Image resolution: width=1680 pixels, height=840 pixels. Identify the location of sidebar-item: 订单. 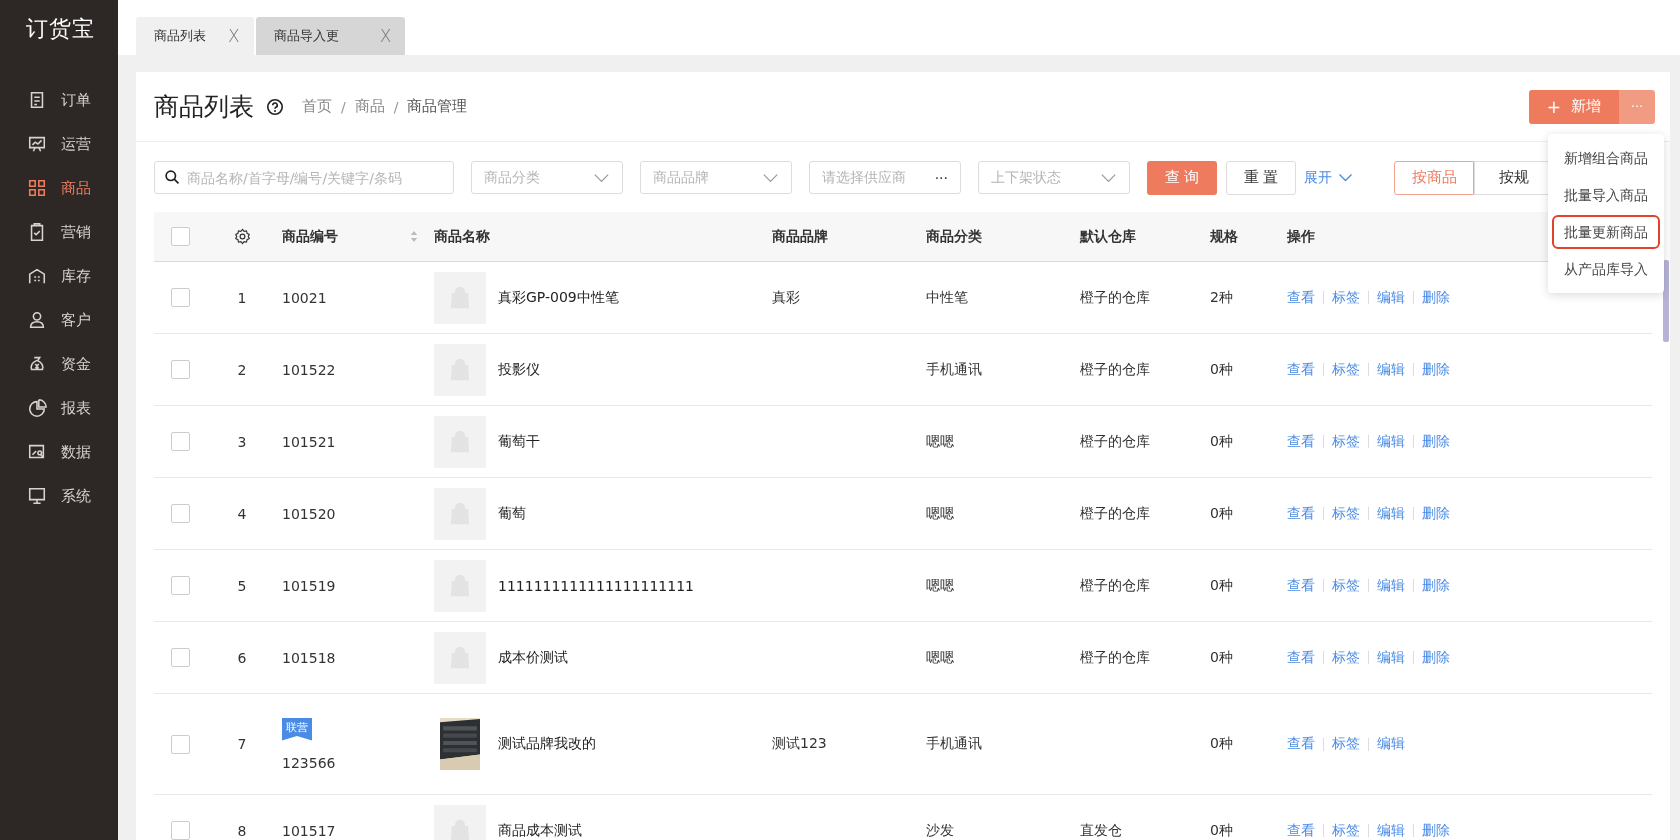
(45, 100).